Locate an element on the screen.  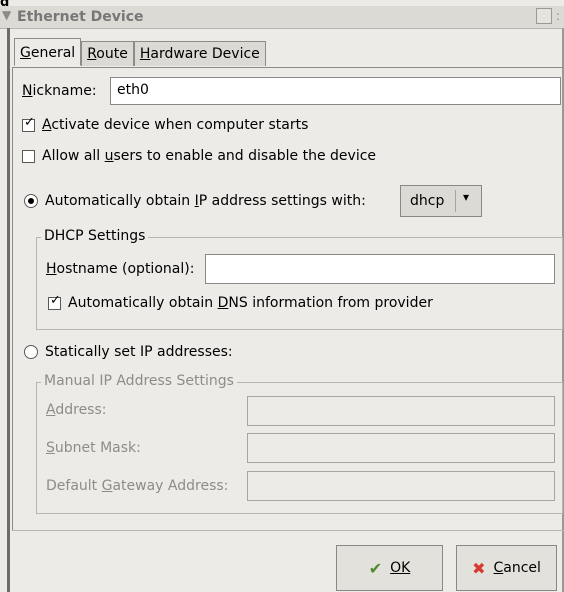
auto-ip-radio is located at coordinates (31, 201).